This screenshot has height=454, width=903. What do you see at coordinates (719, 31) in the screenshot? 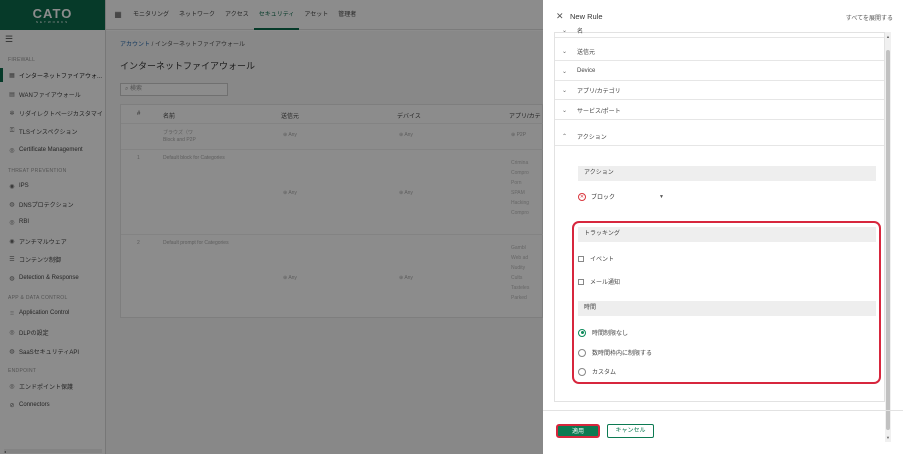
I see `accordion-name: ⌄ 名` at bounding box center [719, 31].